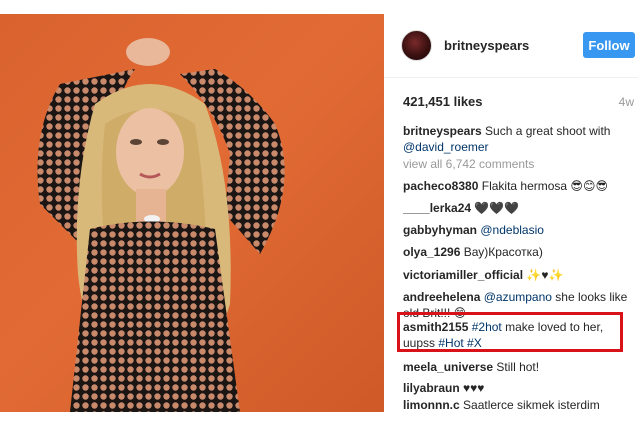  What do you see at coordinates (463, 275) in the screenshot?
I see `comment-username: victoriamiller_official` at bounding box center [463, 275].